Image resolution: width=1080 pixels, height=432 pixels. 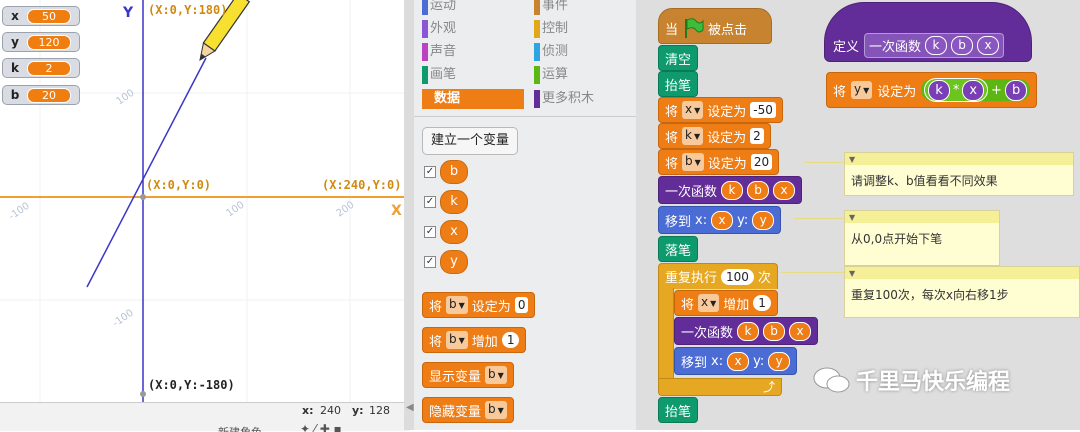 What do you see at coordinates (396, 211) in the screenshot?
I see `x-axis-label: X` at bounding box center [396, 211].